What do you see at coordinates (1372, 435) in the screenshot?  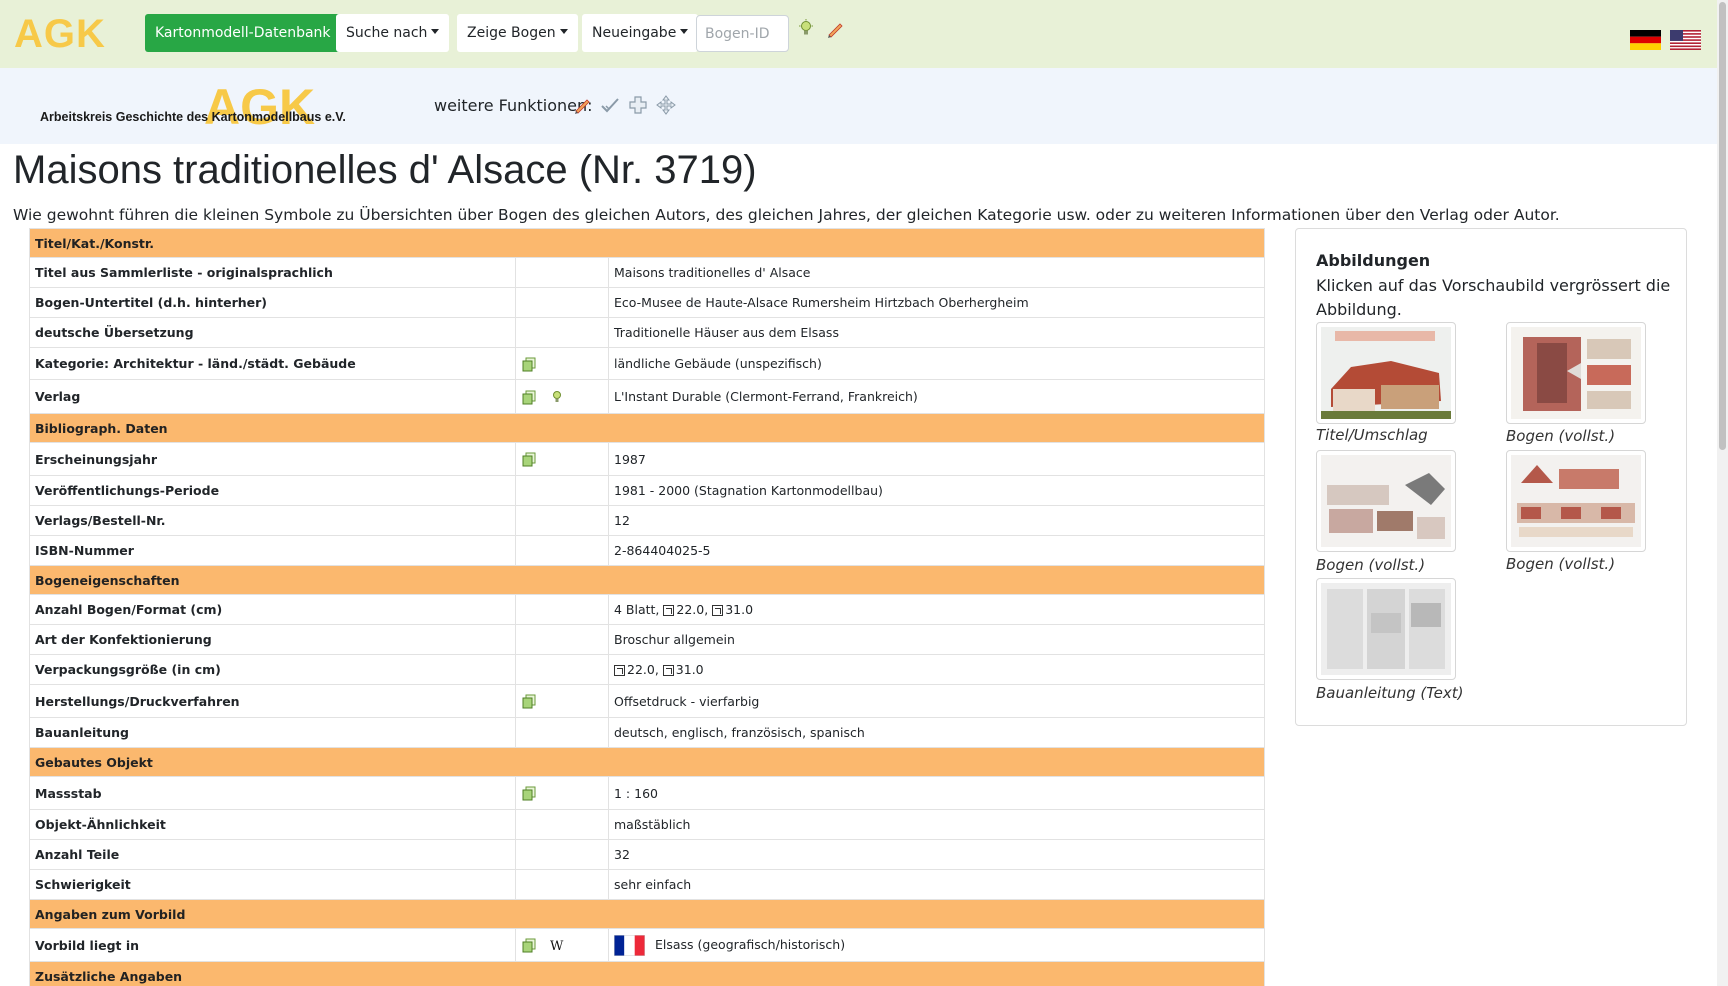 I see `thumbnail-caption: Titel/Umschlag` at bounding box center [1372, 435].